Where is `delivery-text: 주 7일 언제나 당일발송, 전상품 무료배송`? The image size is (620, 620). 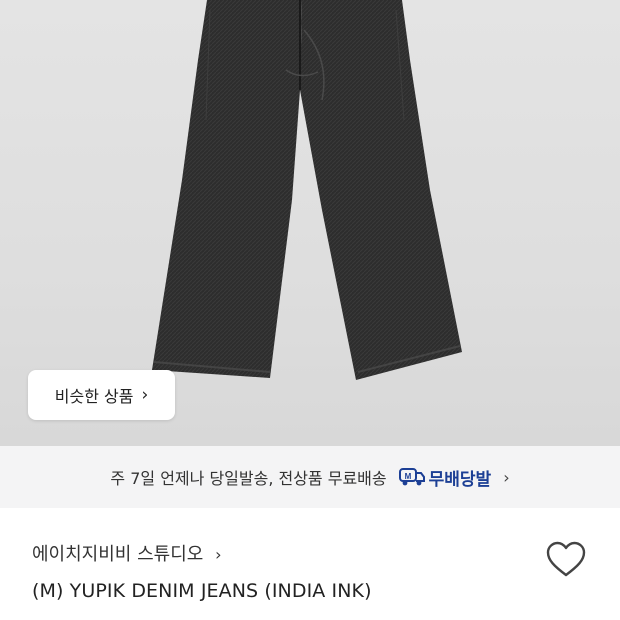 delivery-text: 주 7일 언제나 당일발송, 전상품 무료배송 is located at coordinates (248, 478).